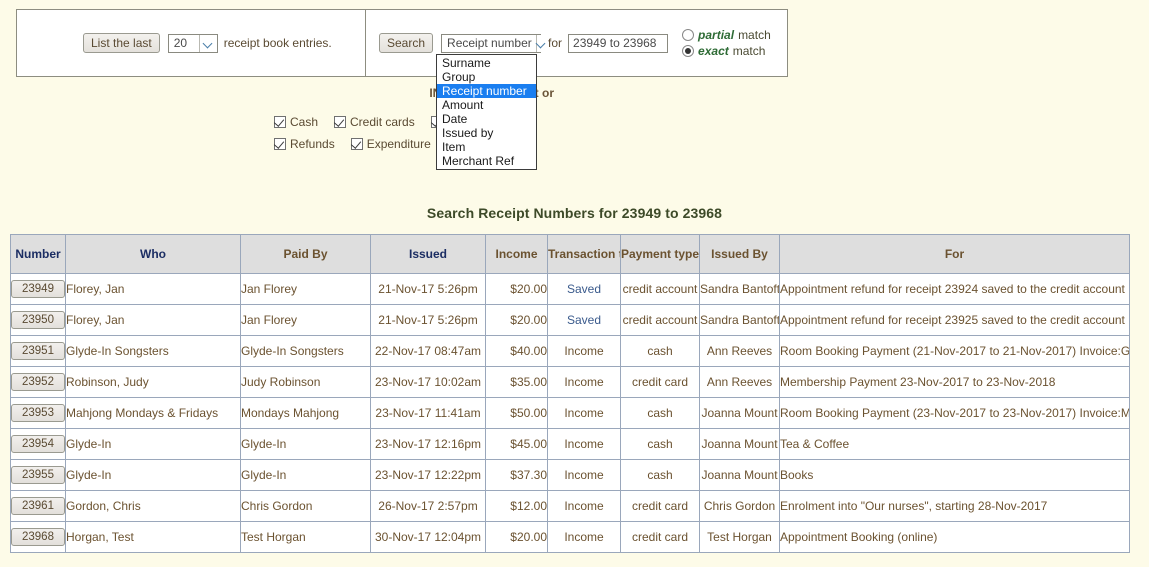 This screenshot has height=567, width=1149. What do you see at coordinates (428, 254) in the screenshot?
I see `column-header-issued: Issued` at bounding box center [428, 254].